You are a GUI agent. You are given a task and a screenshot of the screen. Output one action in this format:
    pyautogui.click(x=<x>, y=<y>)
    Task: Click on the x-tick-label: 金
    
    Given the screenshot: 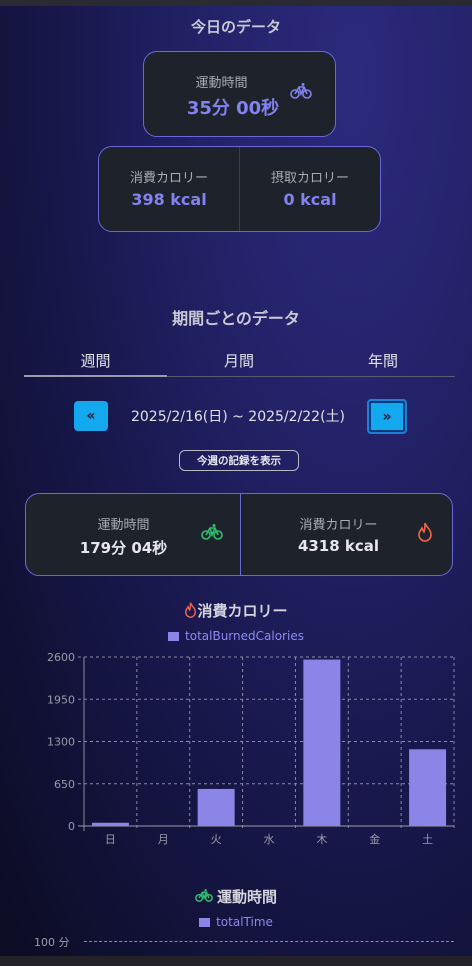 What is the action you would take?
    pyautogui.click(x=374, y=839)
    